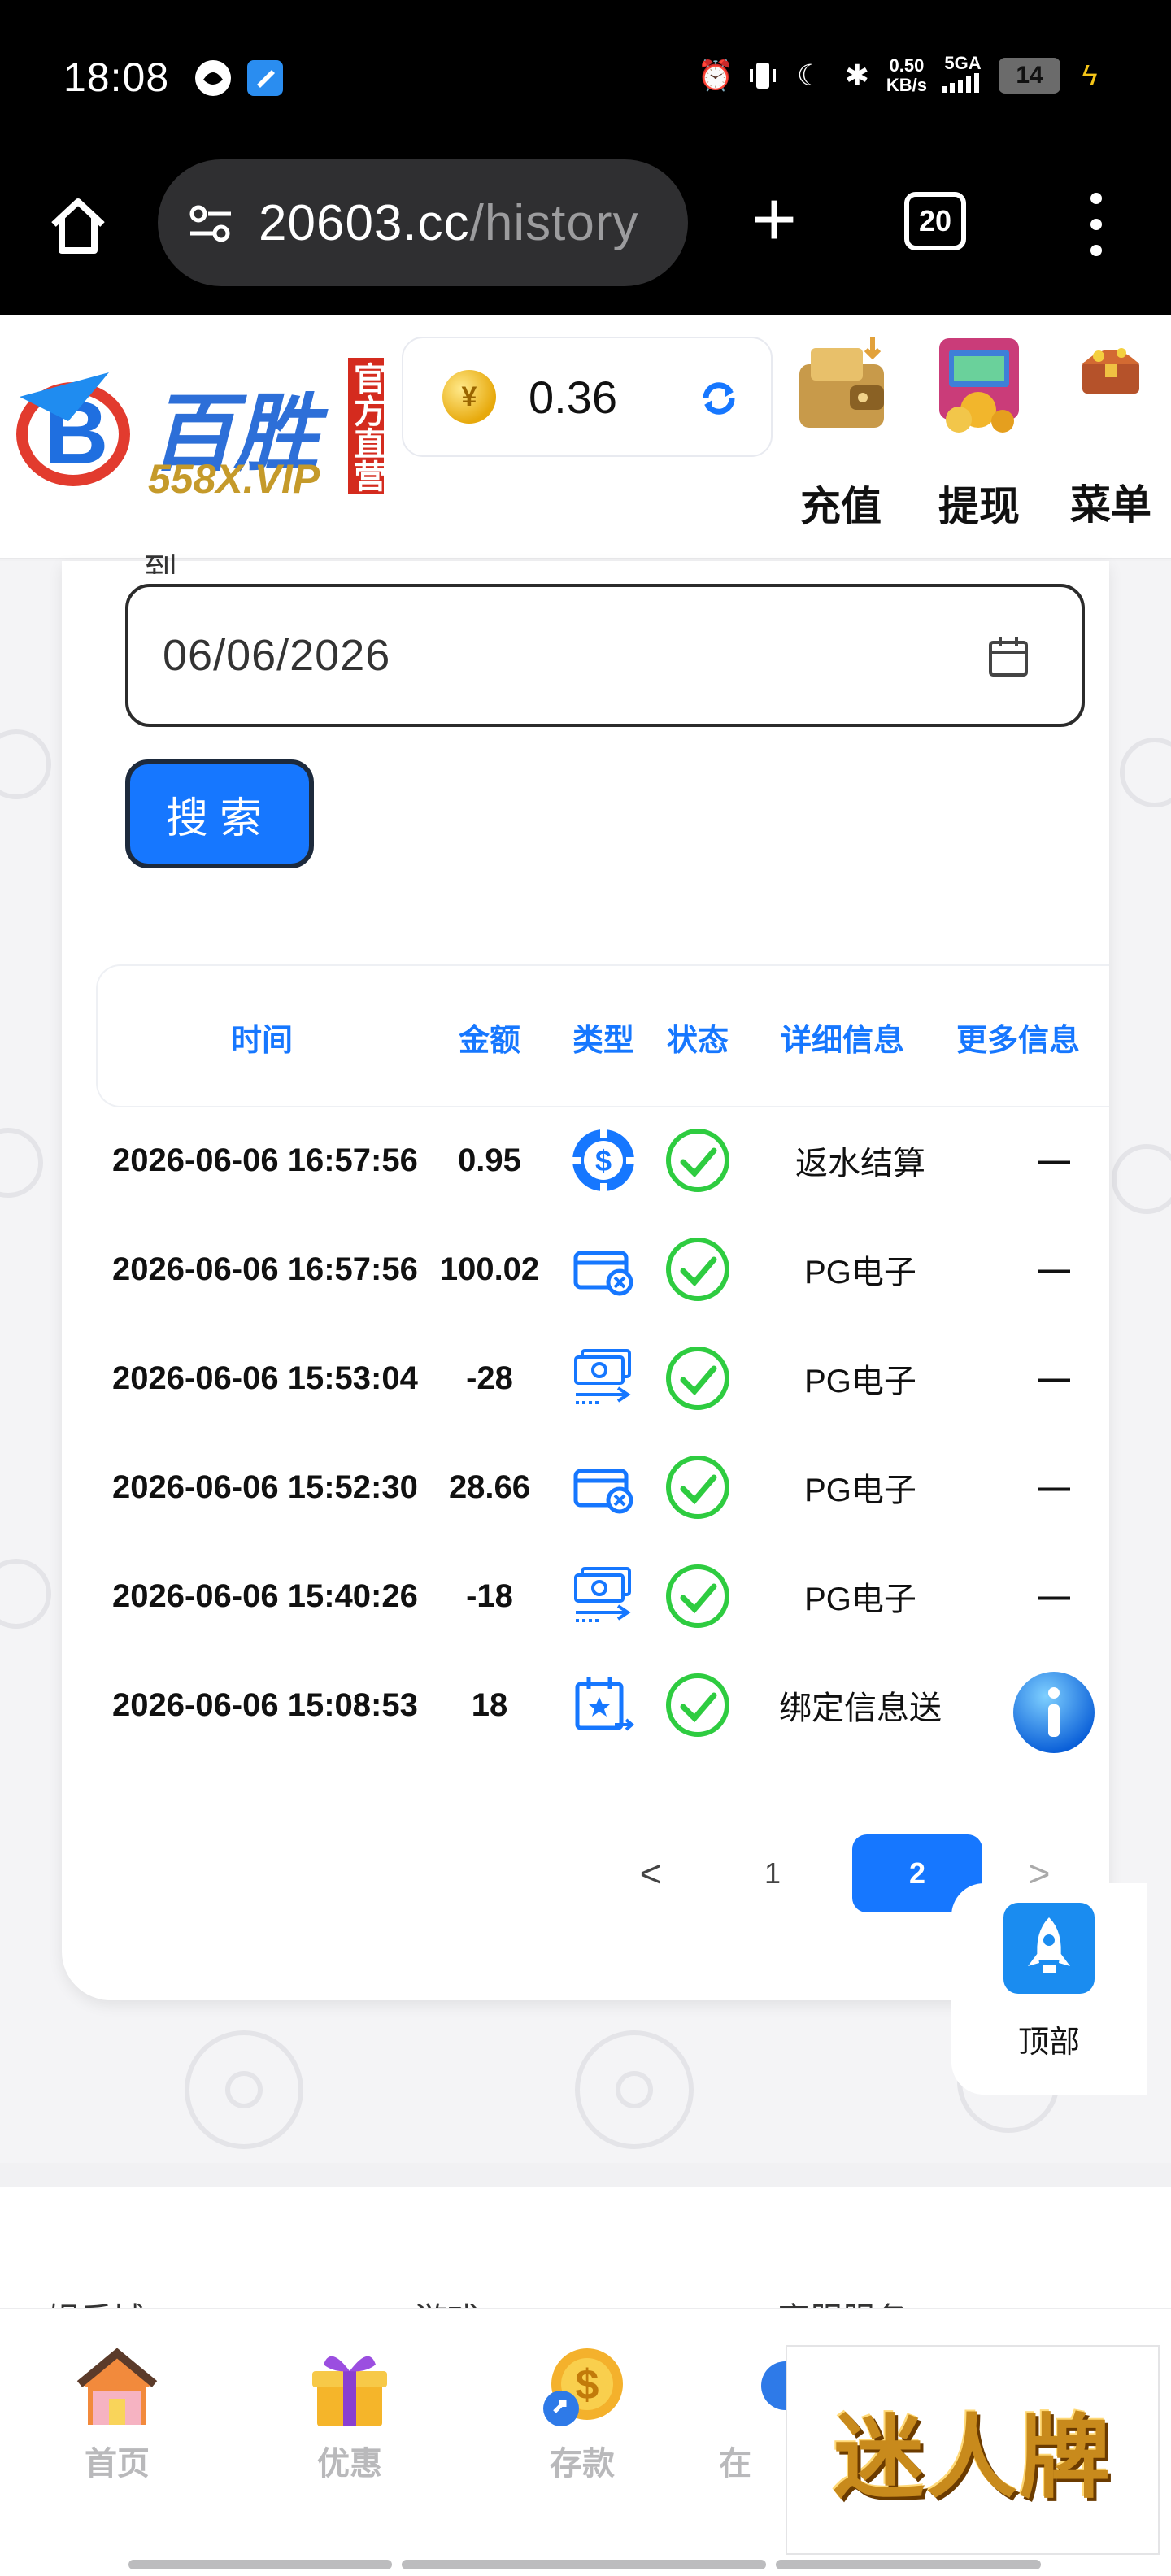  I want to click on status-time: 18:08, so click(117, 77).